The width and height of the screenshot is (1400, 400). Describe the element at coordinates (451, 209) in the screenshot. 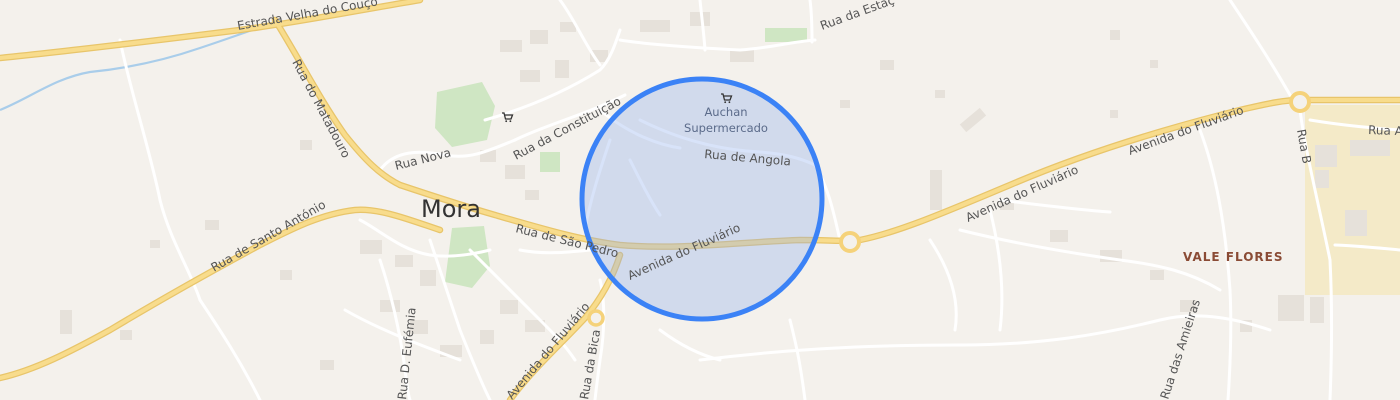

I see `town-label: Mora` at that location.